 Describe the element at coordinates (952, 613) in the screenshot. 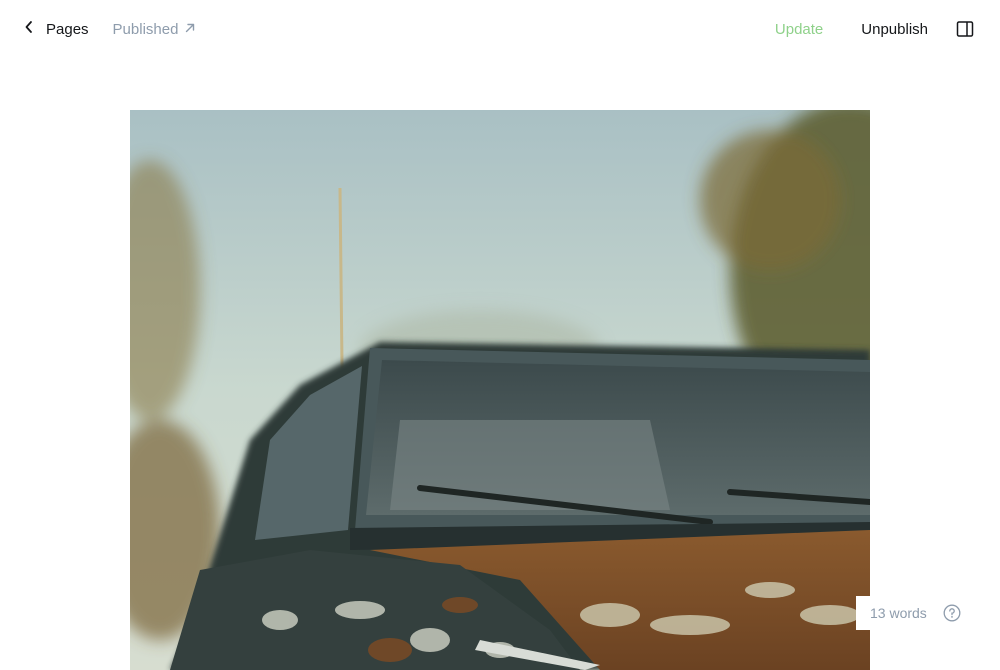

I see `question-circle-icon` at that location.